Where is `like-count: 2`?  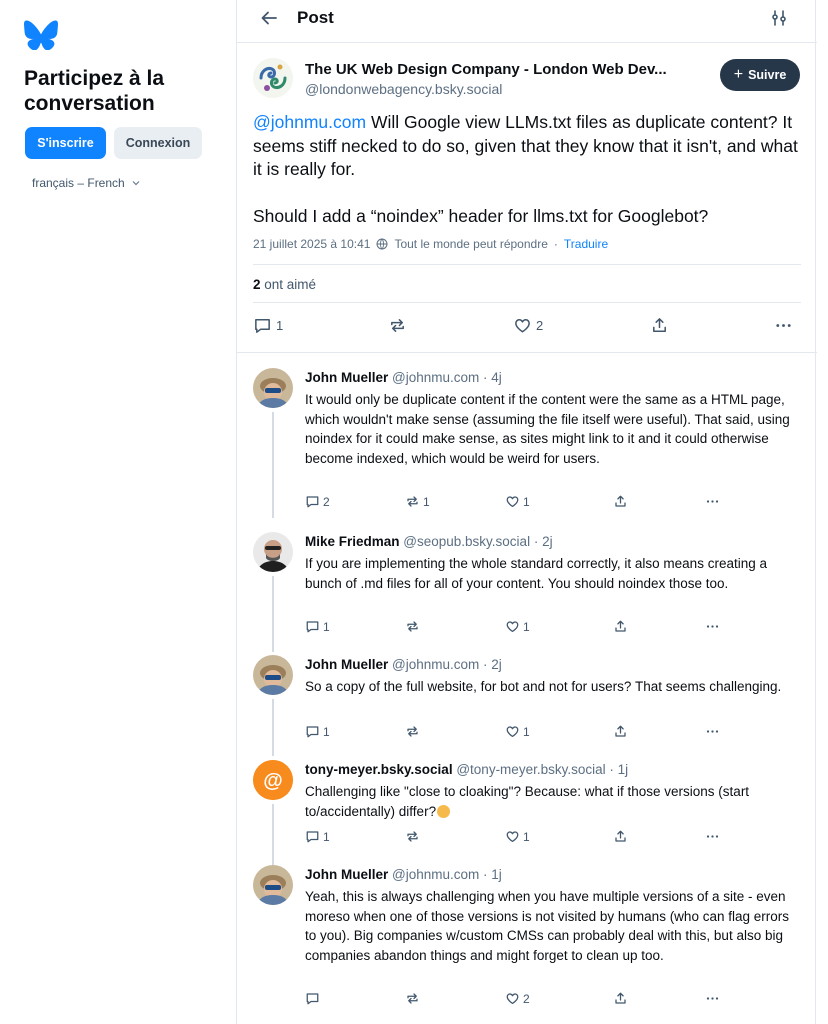 like-count: 2 is located at coordinates (526, 998).